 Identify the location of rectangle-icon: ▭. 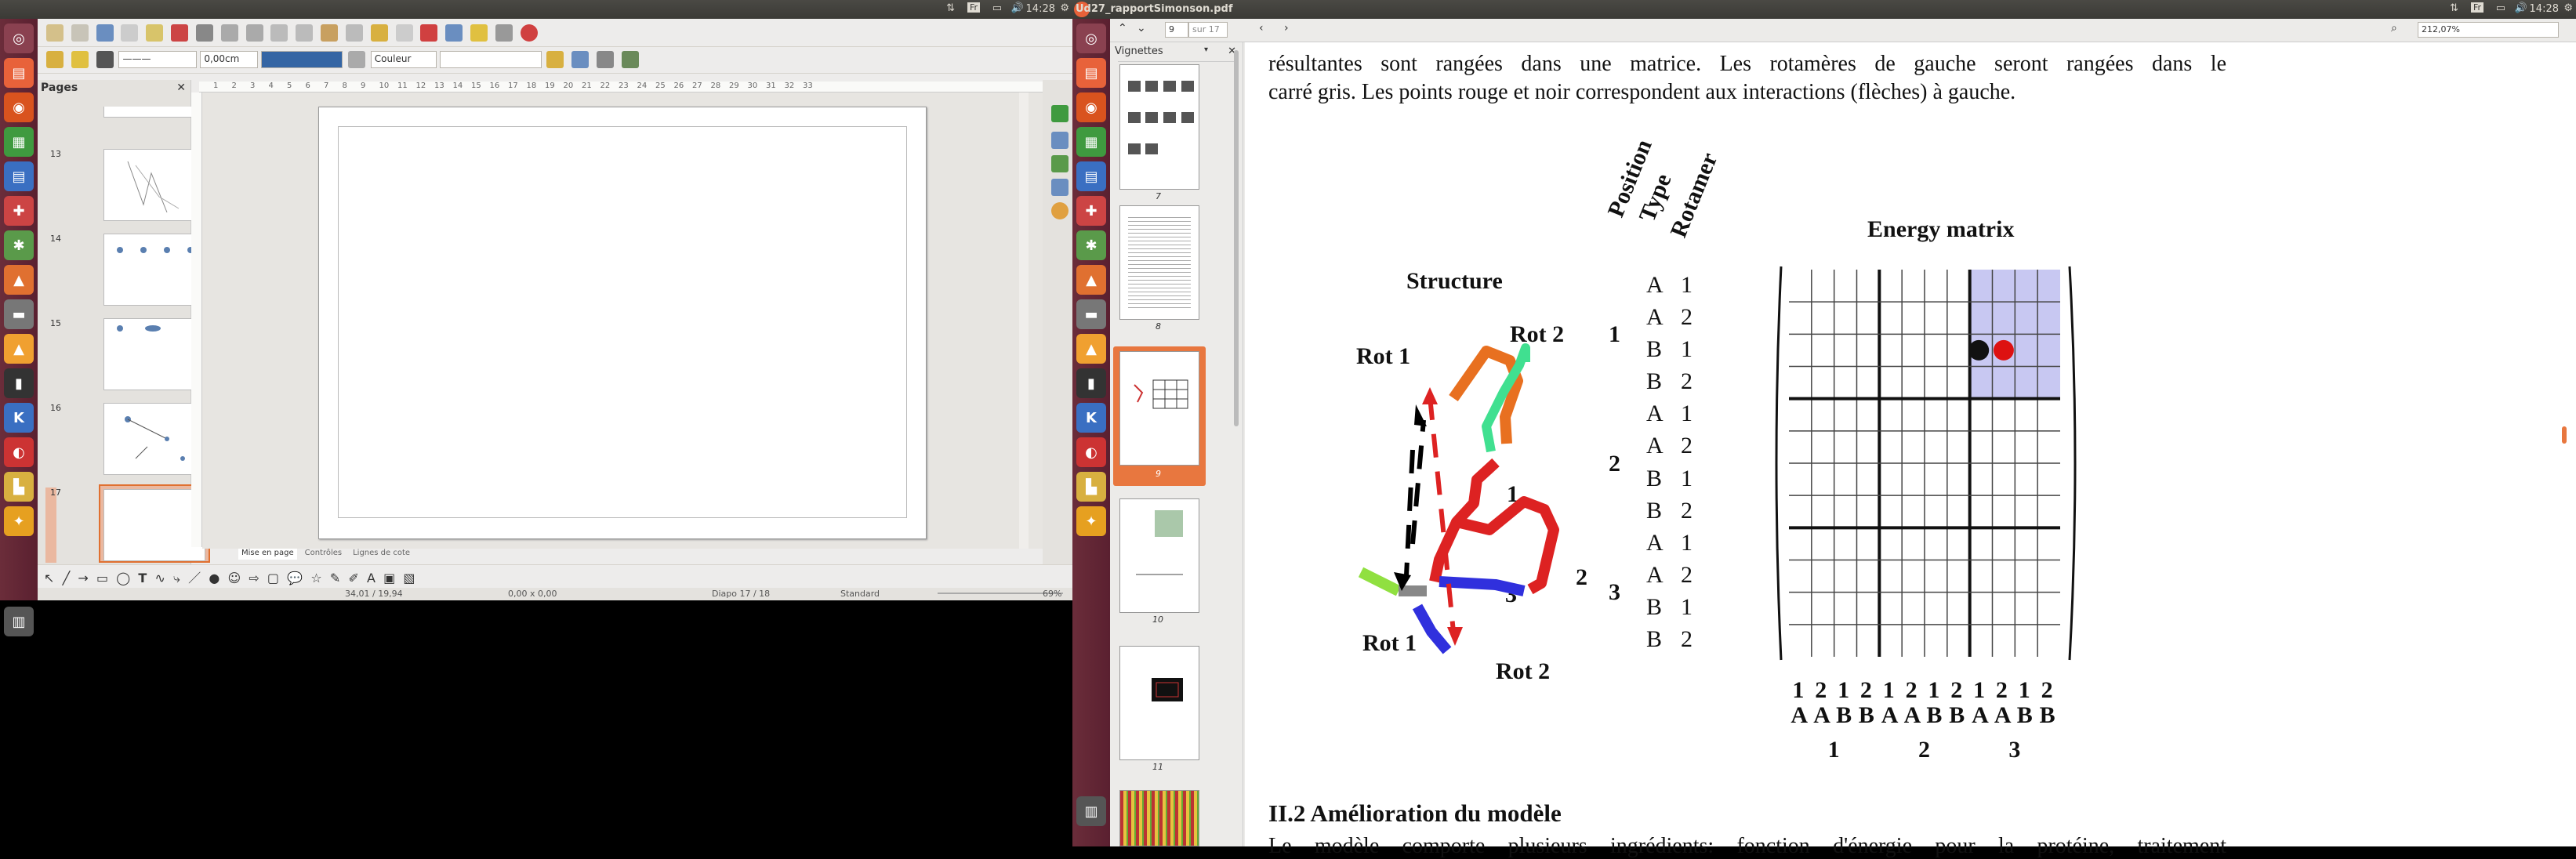
(102, 578).